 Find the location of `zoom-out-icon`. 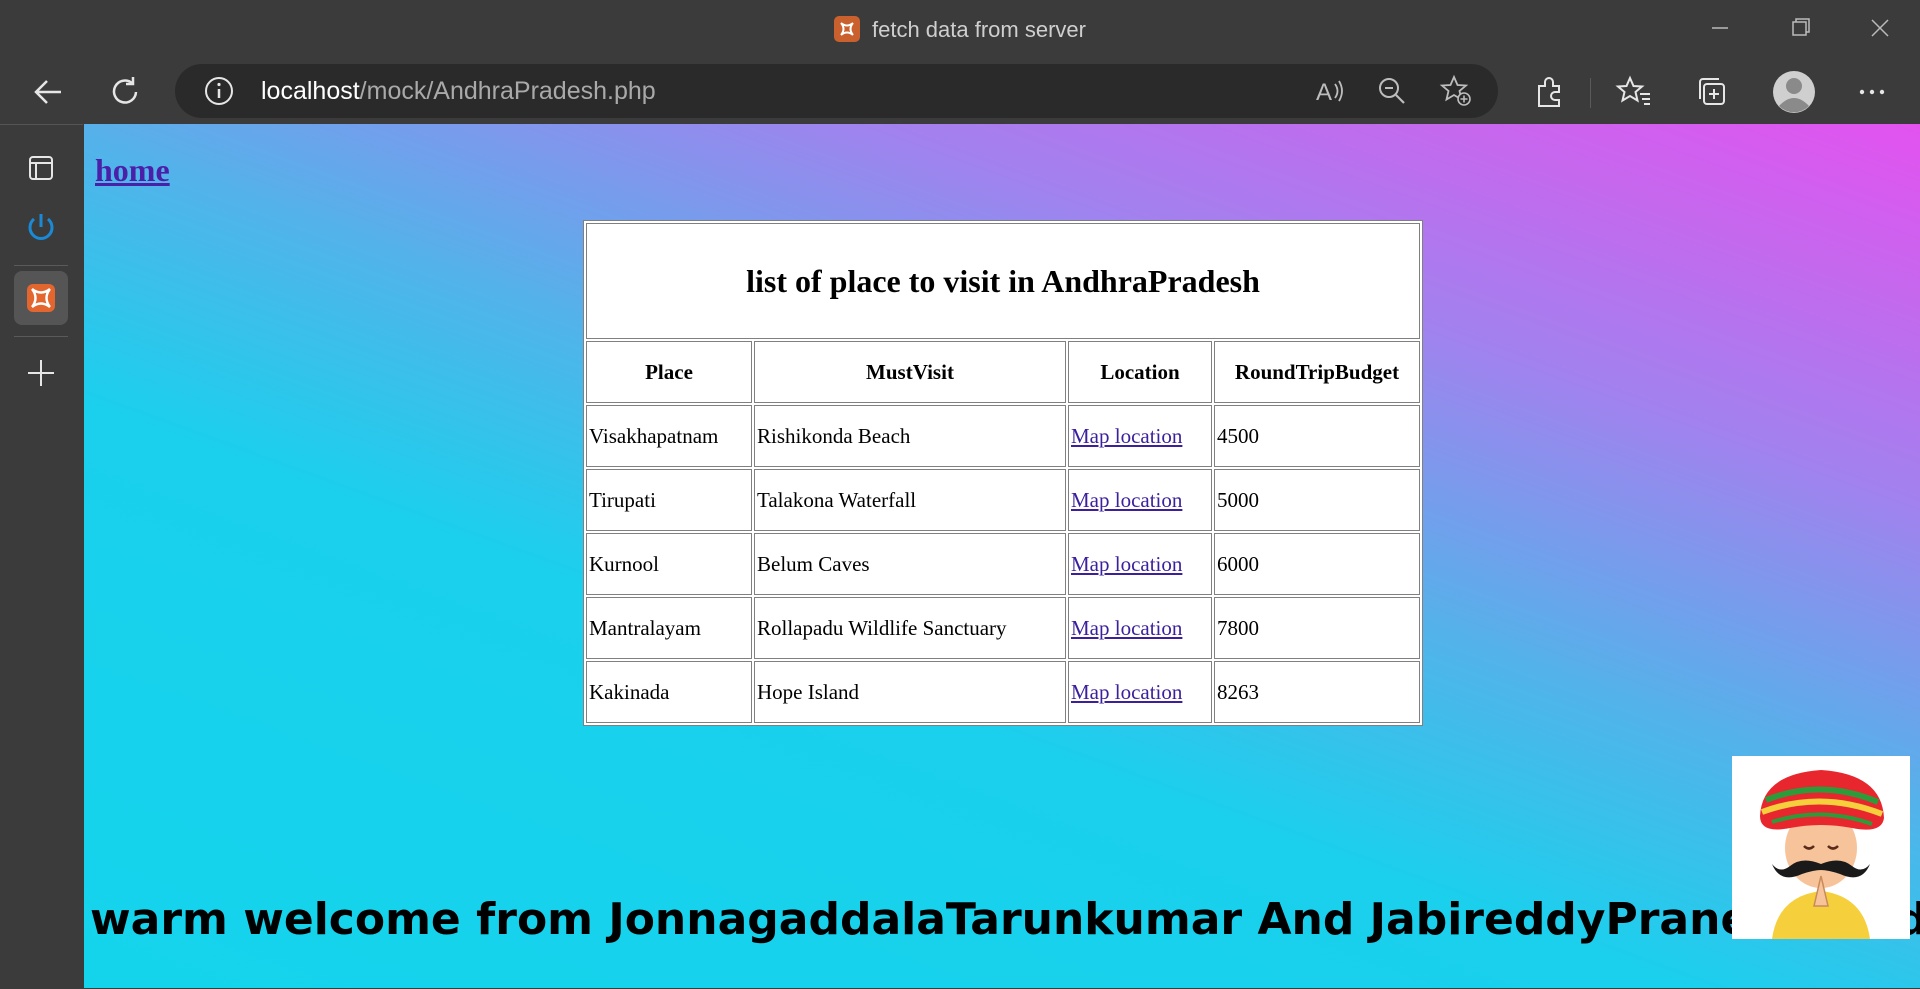

zoom-out-icon is located at coordinates (1392, 91).